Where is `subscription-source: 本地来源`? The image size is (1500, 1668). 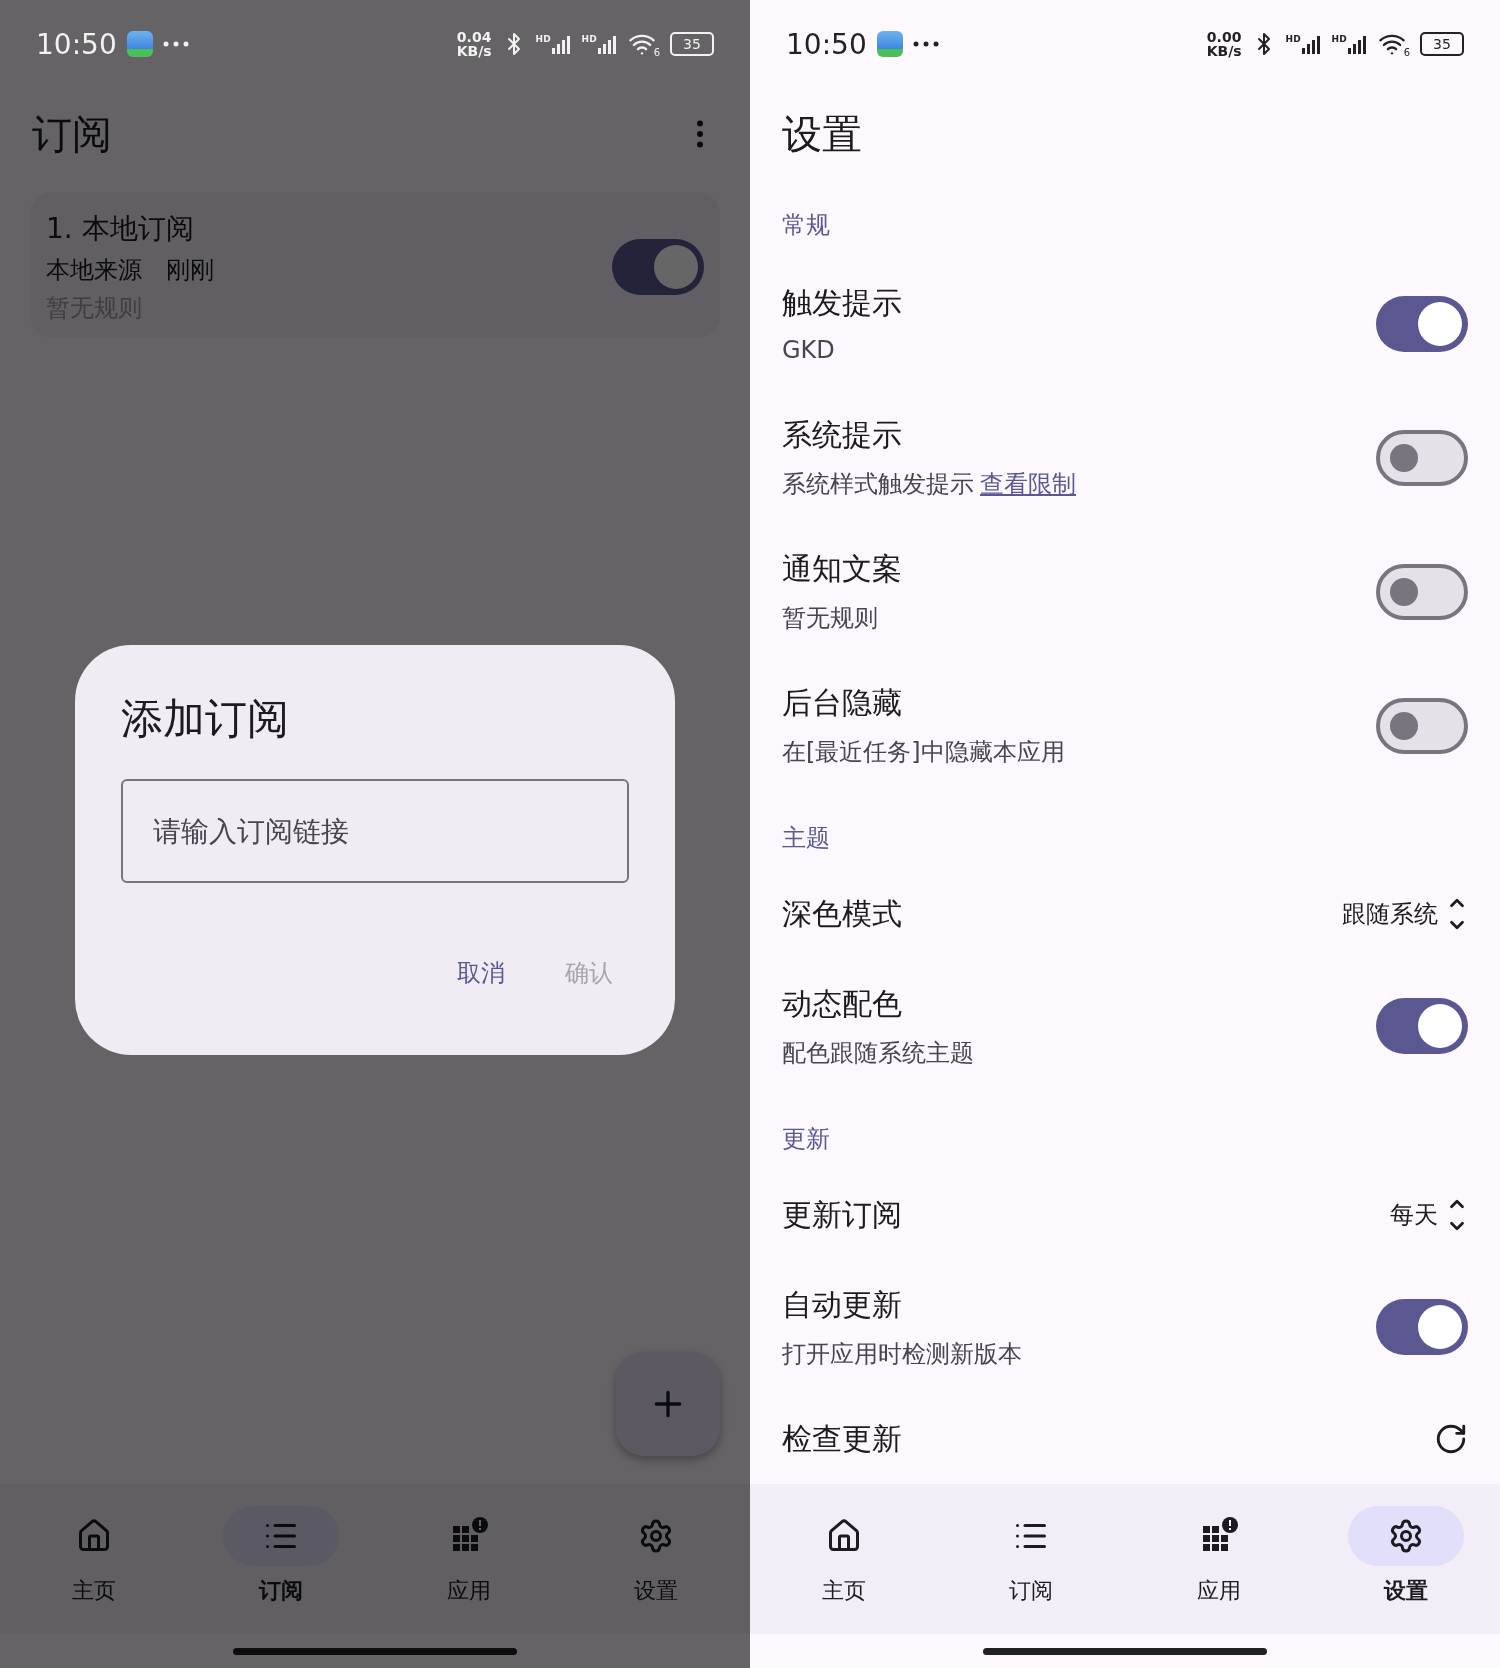
subscription-source: 本地来源 is located at coordinates (94, 270).